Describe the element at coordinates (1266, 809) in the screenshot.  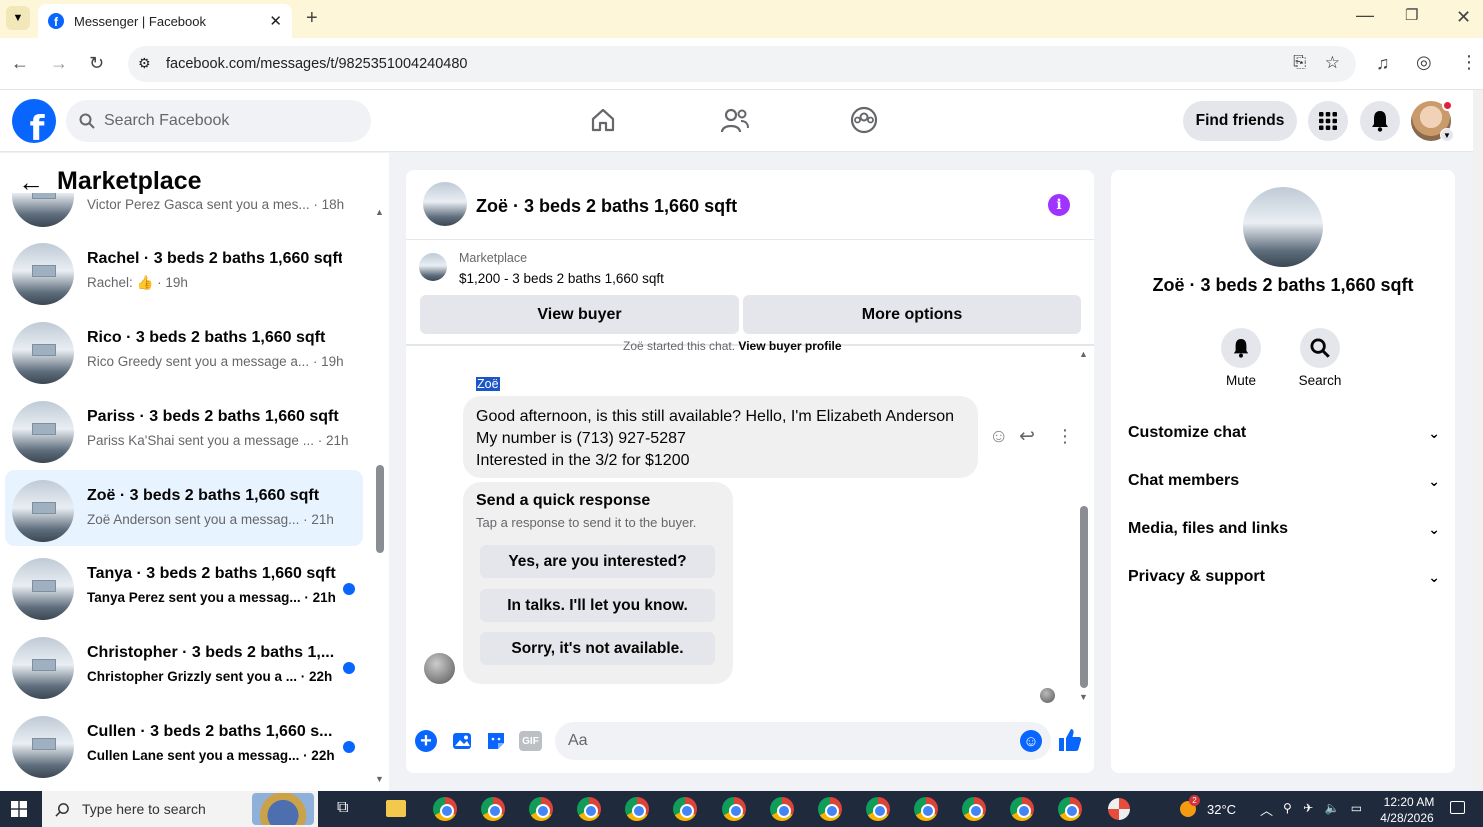
I see `tray-chevron-icon: ︿` at that location.